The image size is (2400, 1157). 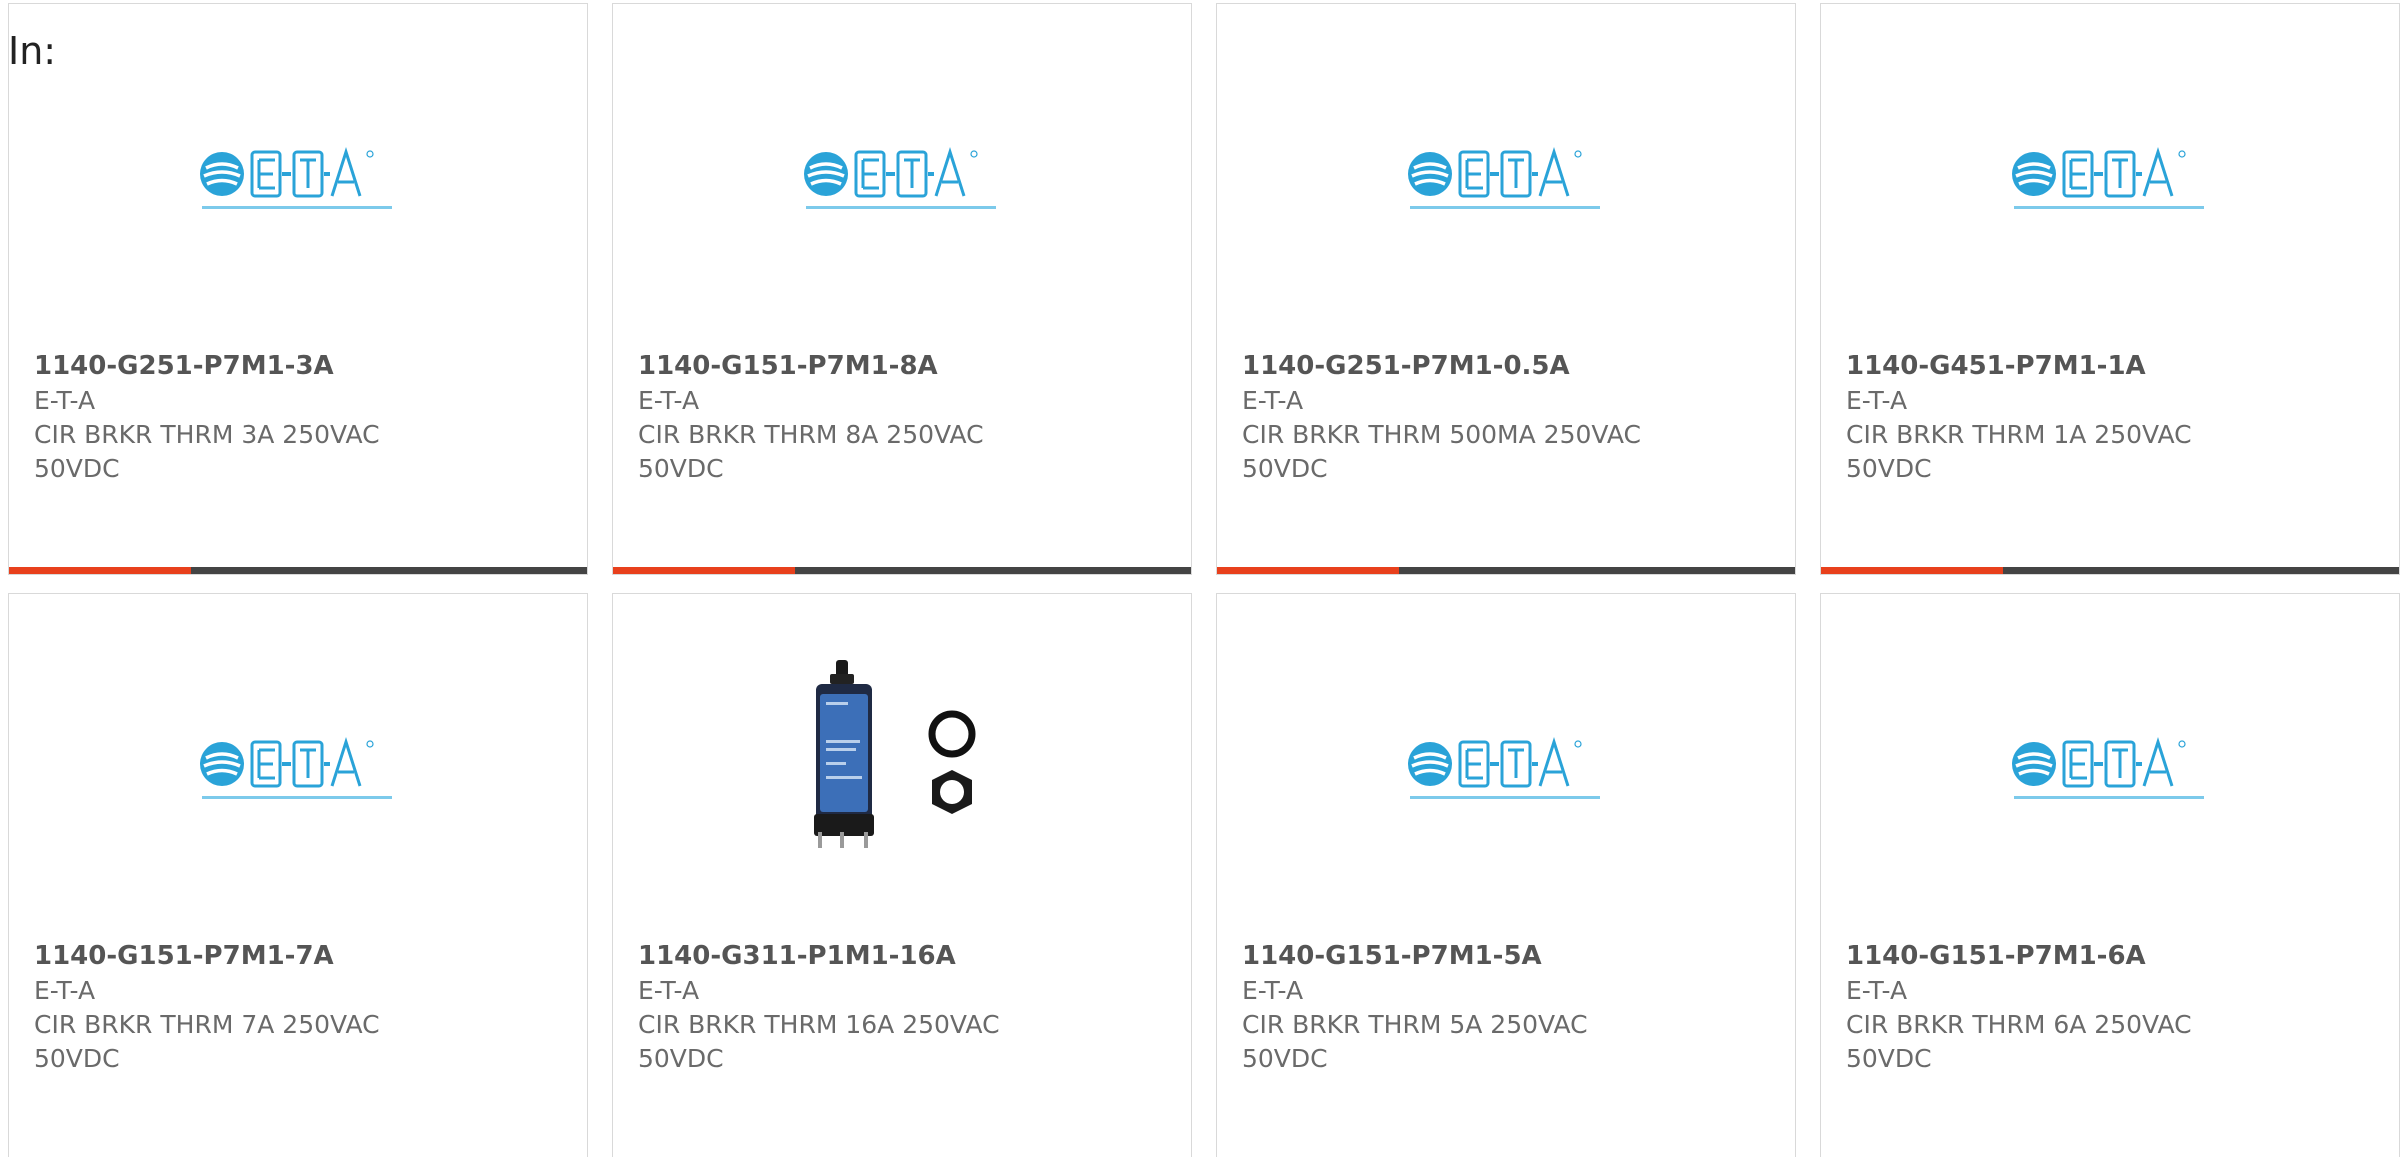 I want to click on circuit-breaker-photo-icon, so click(x=895, y=754).